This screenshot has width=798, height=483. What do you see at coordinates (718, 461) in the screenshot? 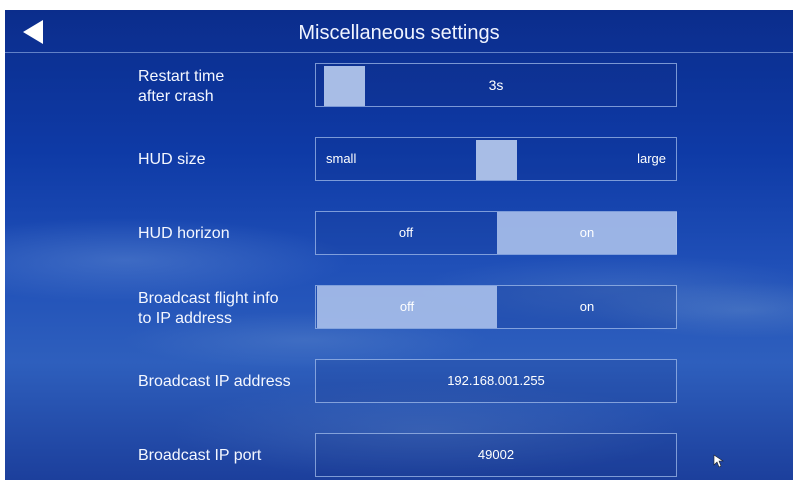
I see `mouse-cursor-icon` at bounding box center [718, 461].